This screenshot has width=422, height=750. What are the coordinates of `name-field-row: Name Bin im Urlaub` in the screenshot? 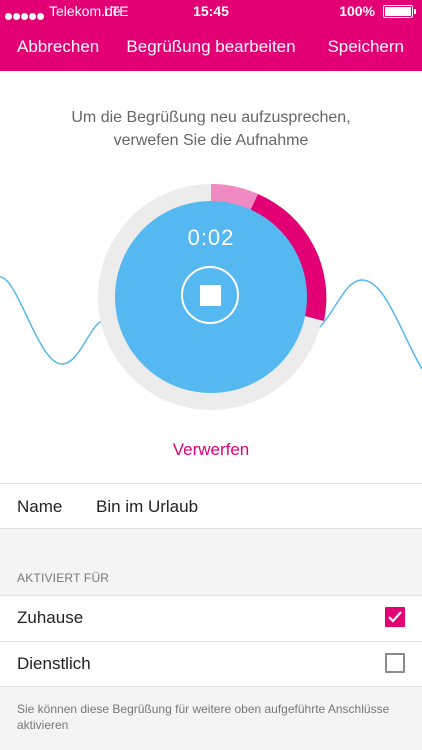 It's located at (211, 506).